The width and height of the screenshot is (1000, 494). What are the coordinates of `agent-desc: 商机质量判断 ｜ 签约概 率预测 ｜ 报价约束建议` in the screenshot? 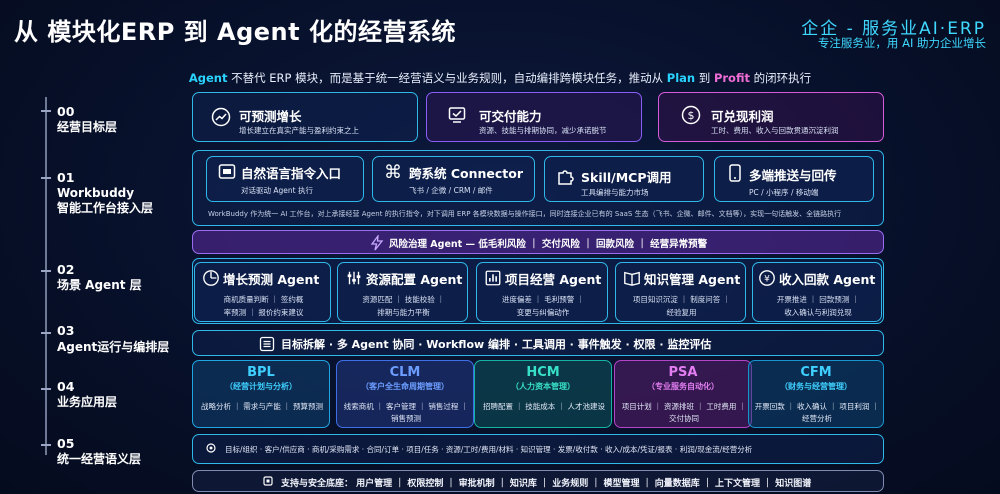 It's located at (263, 306).